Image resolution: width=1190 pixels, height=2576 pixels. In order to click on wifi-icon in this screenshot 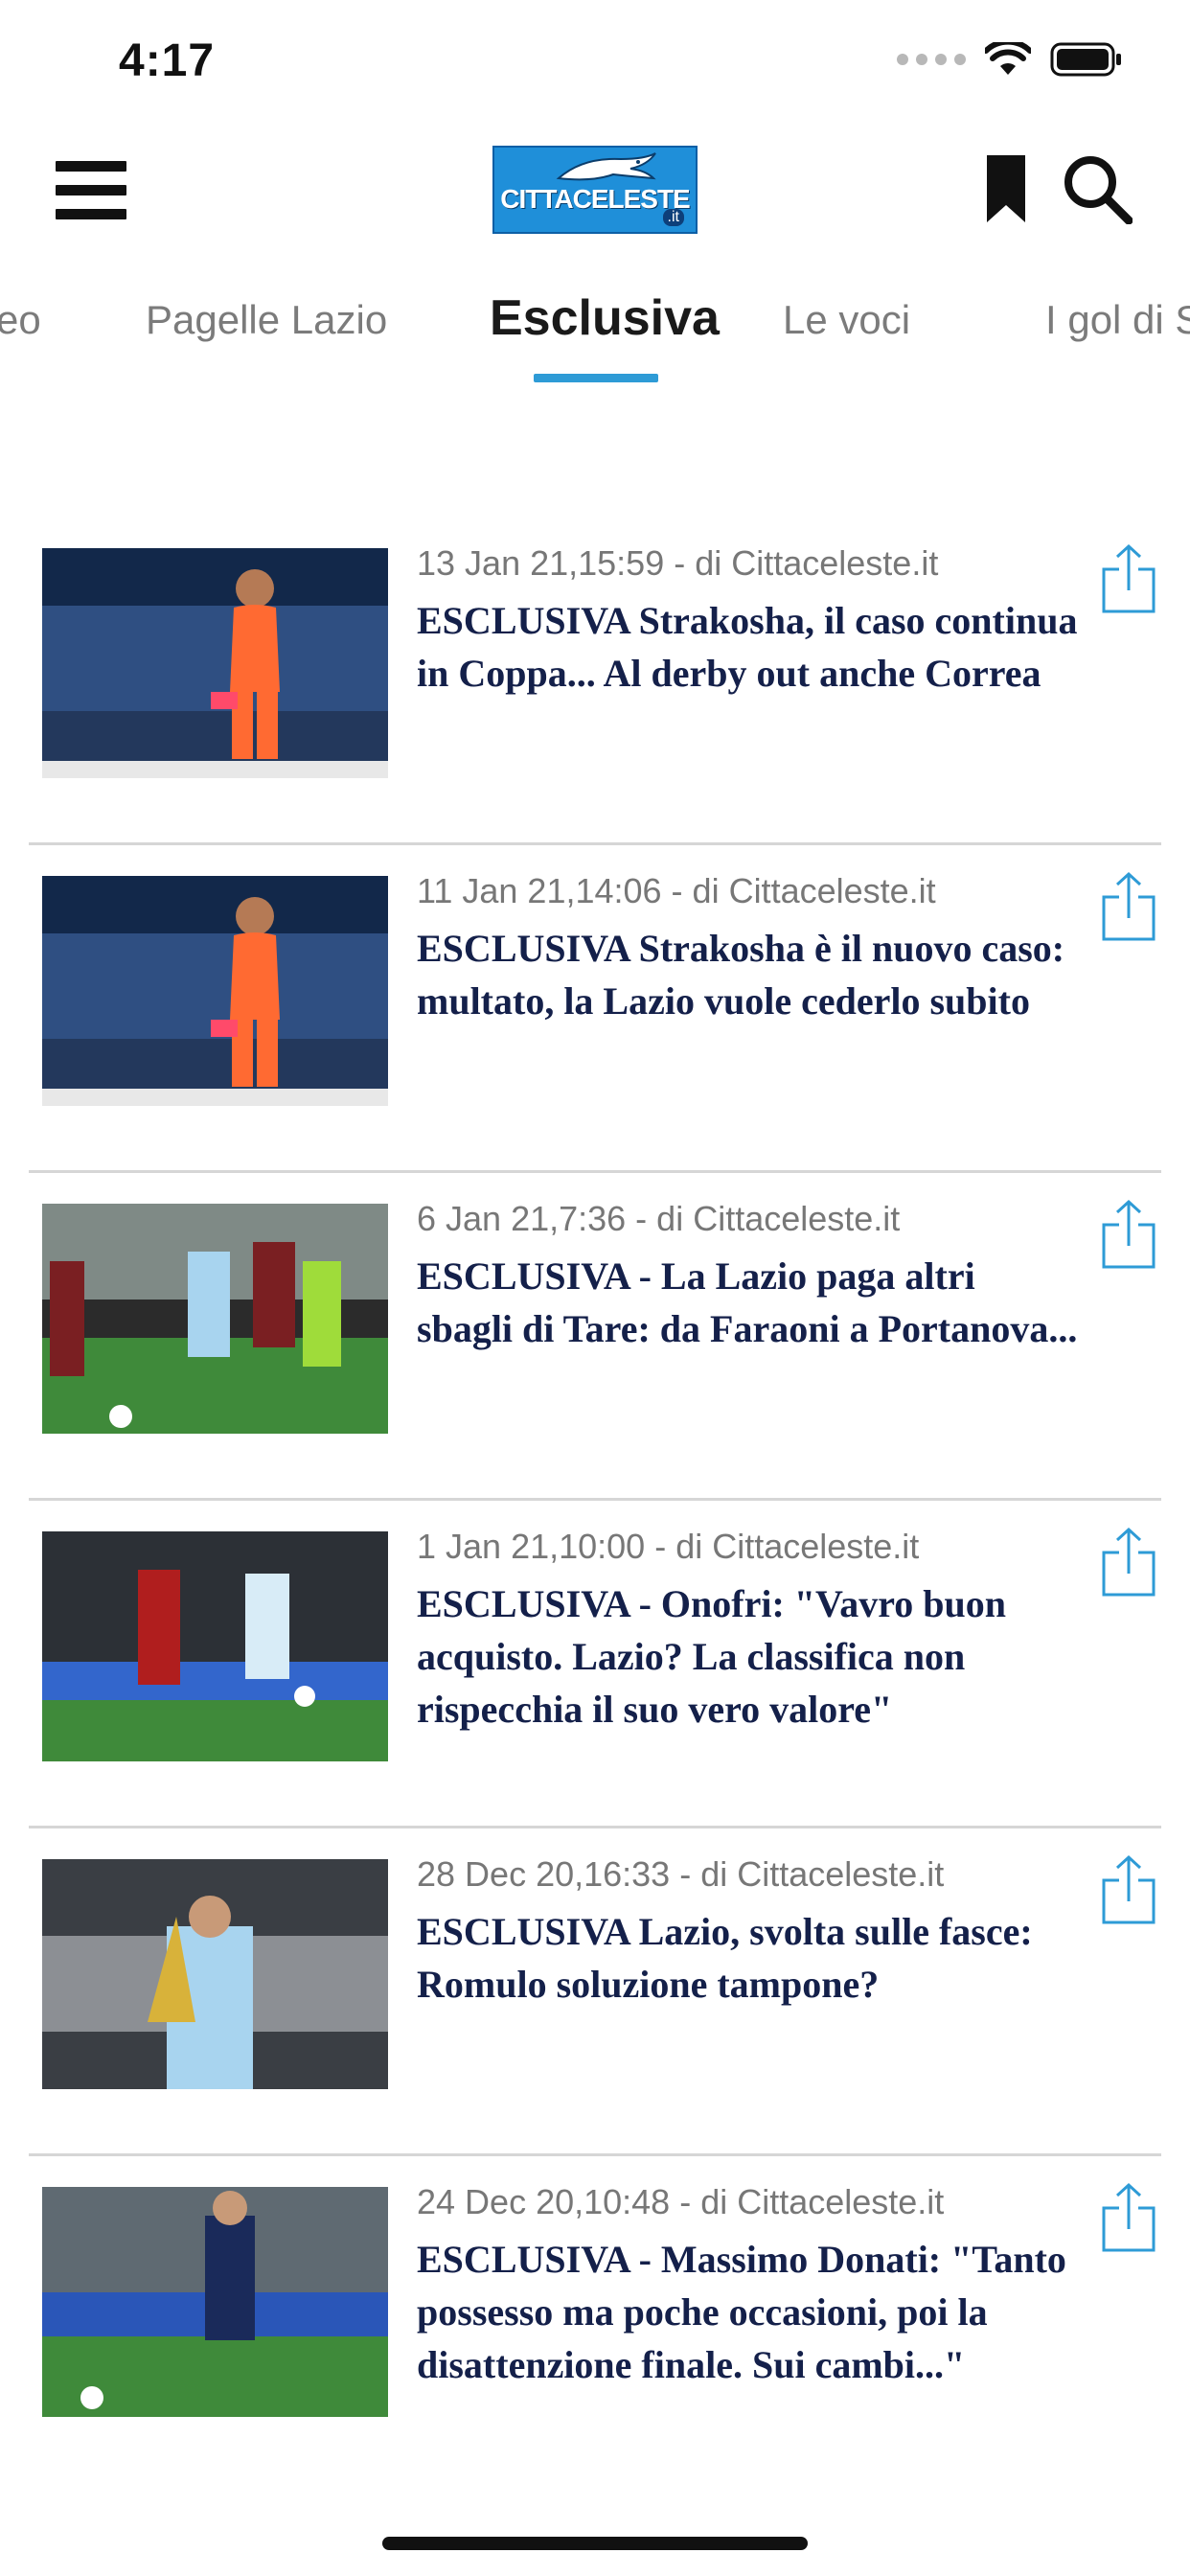, I will do `click(1008, 58)`.